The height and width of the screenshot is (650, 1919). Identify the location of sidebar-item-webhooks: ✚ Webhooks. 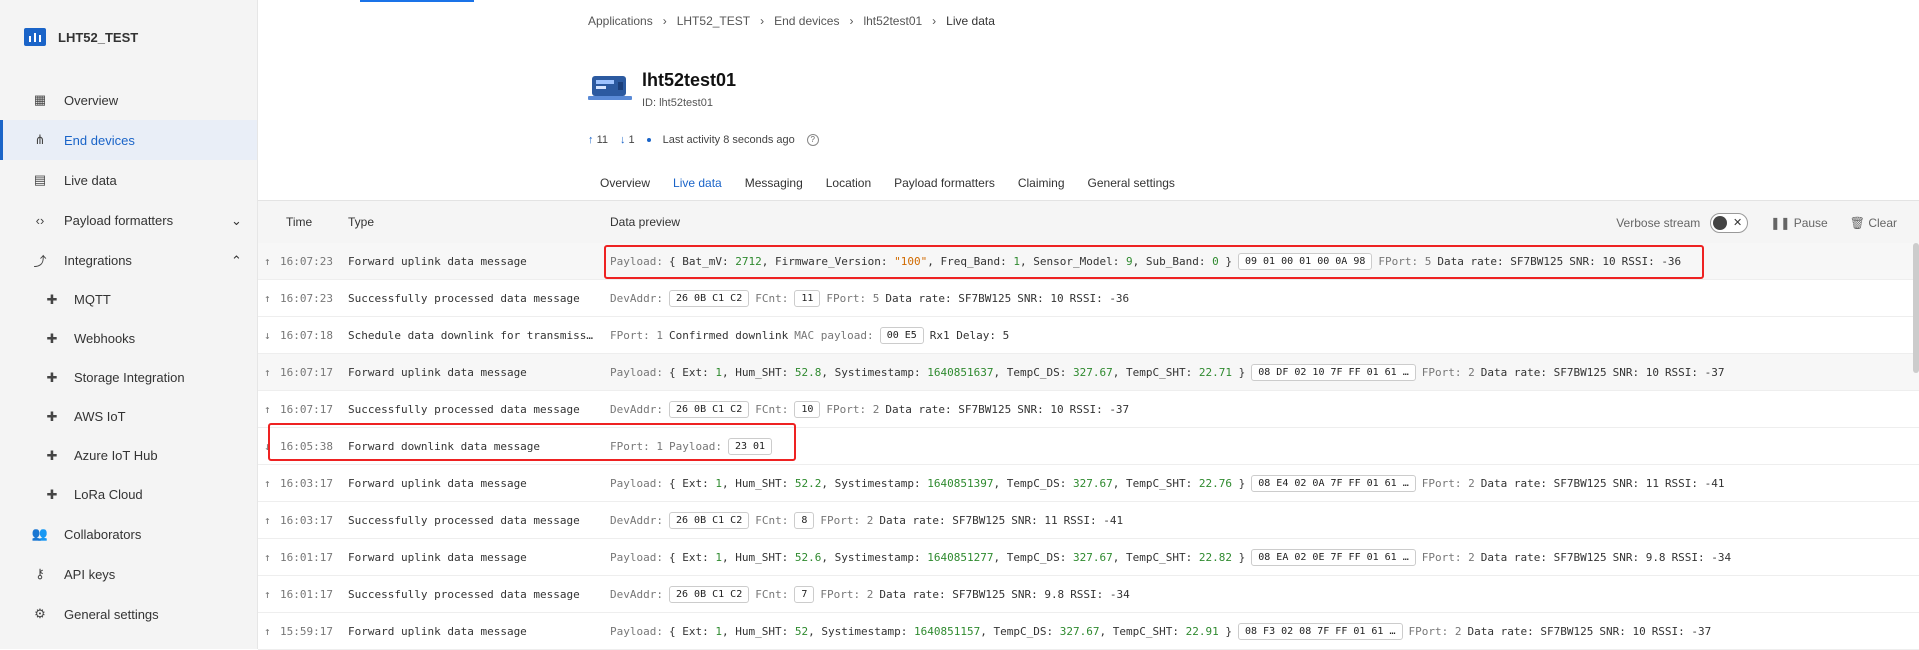
(128, 338).